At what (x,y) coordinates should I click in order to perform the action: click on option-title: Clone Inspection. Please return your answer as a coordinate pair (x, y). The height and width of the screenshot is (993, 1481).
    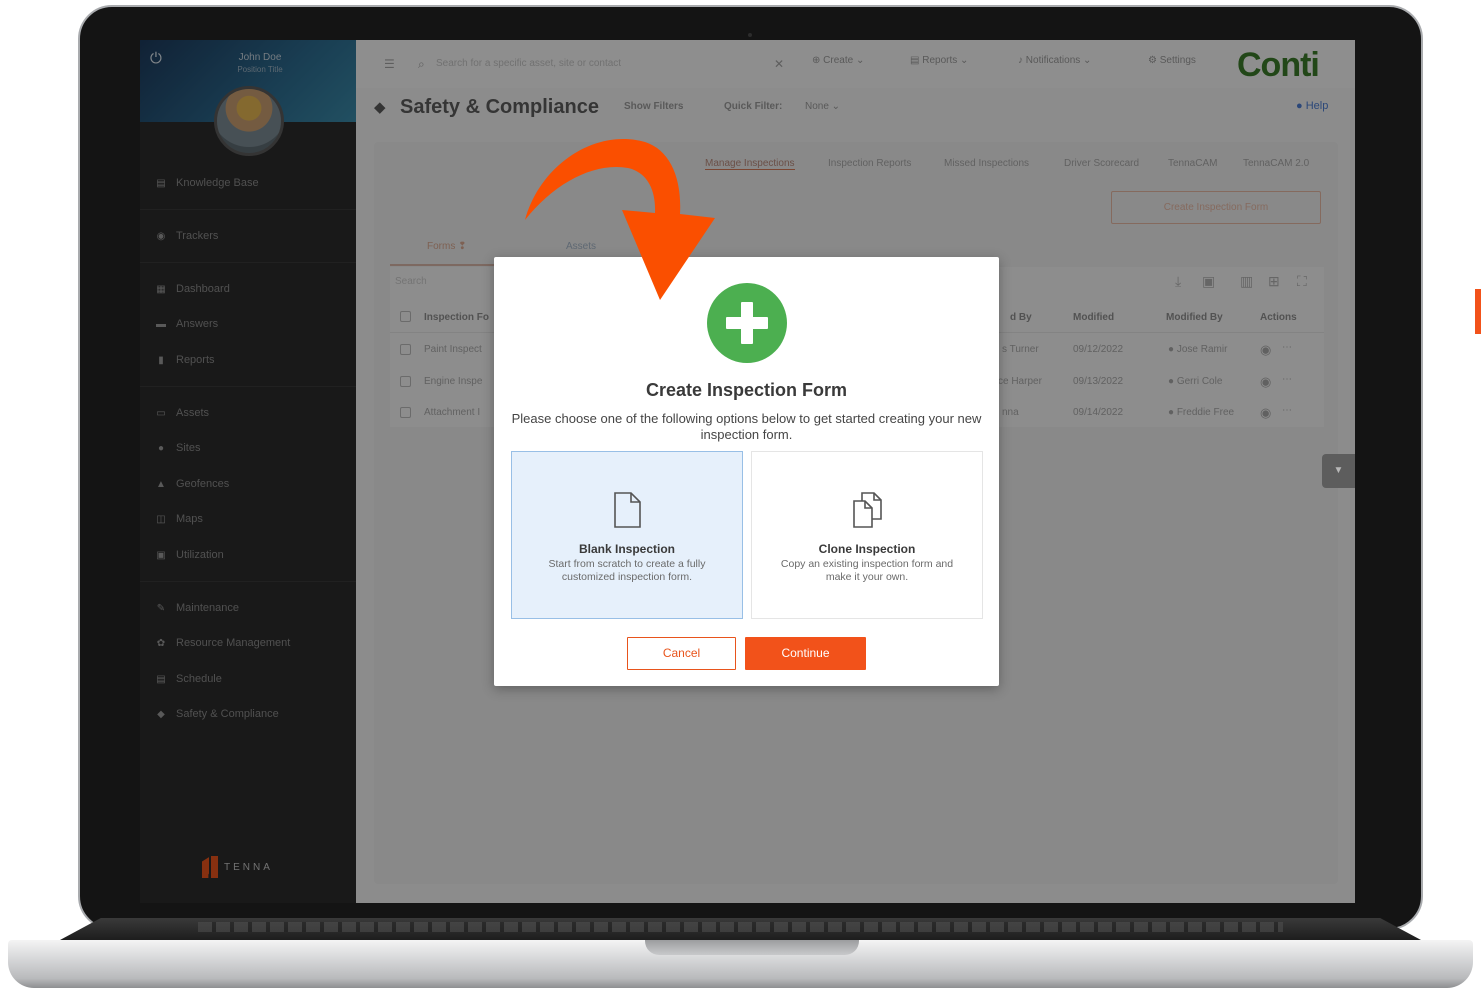
    Looking at the image, I should click on (867, 549).